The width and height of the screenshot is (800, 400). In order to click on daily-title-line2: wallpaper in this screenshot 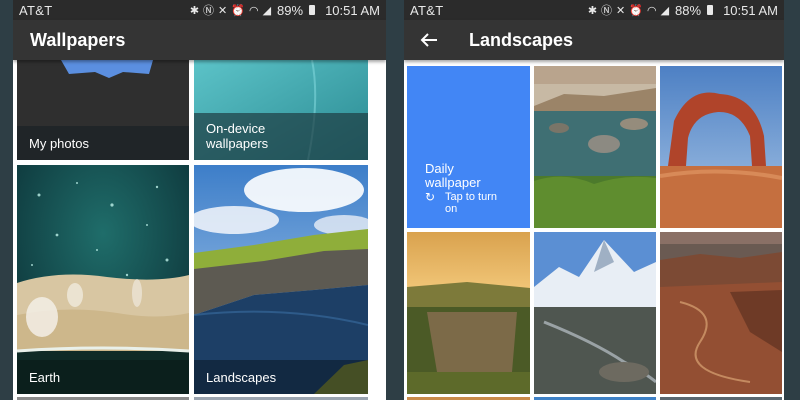, I will do `click(453, 182)`.